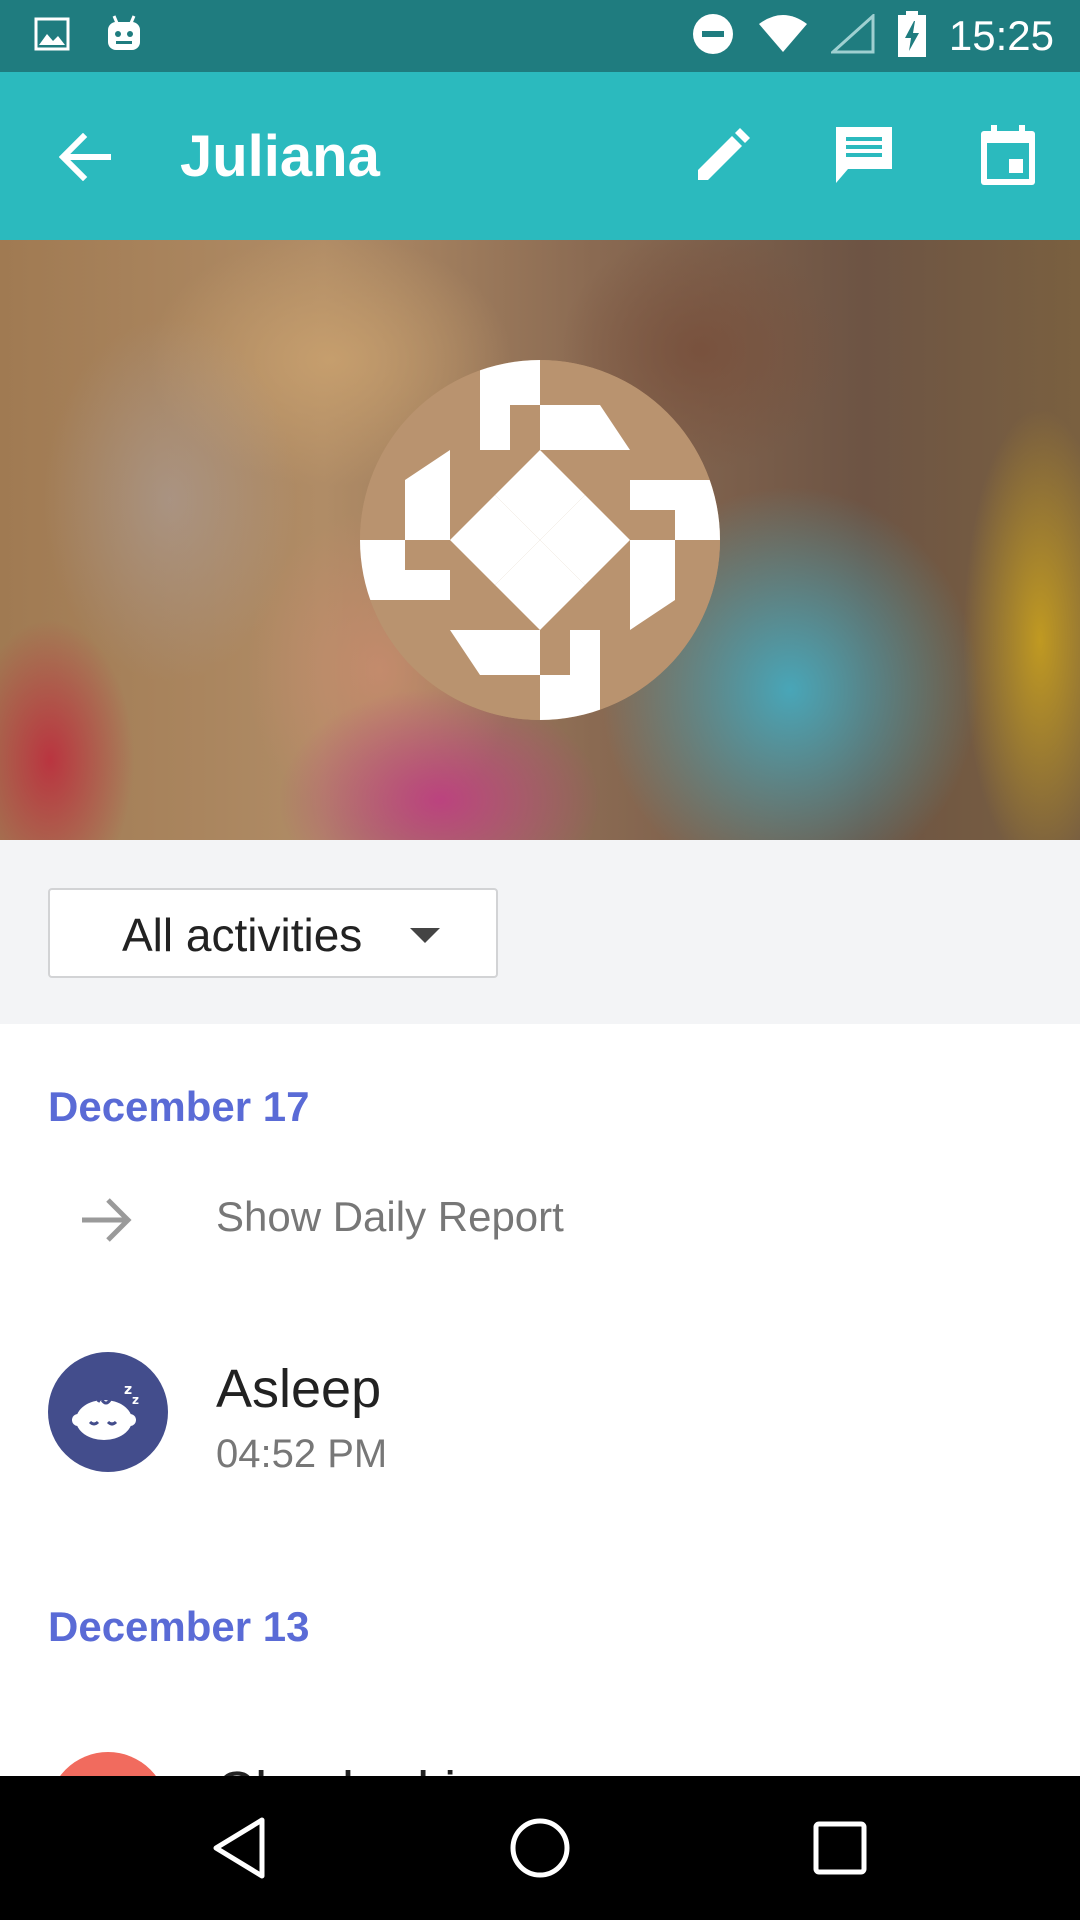  I want to click on app-bar: Juliana, so click(540, 156).